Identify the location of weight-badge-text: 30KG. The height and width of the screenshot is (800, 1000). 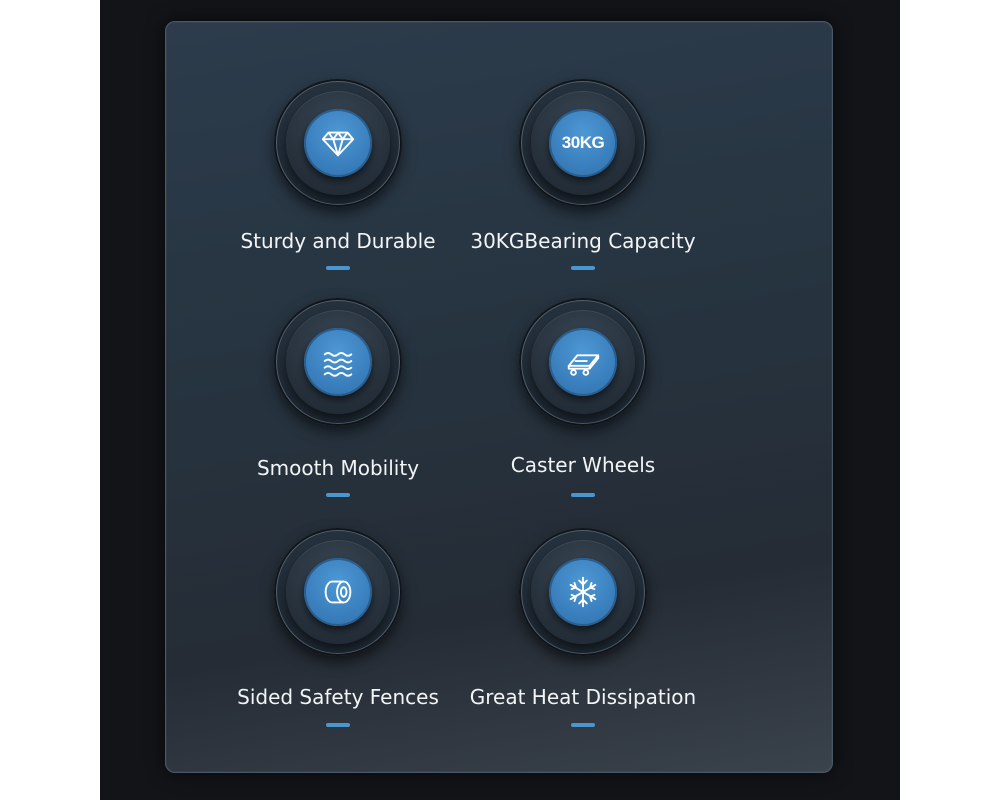
(583, 142).